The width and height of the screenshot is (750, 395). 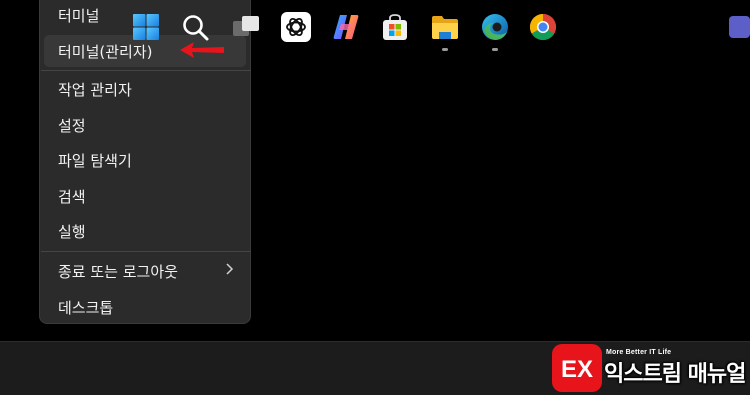 I want to click on menu-item-task-manager: 작업 관리자, so click(x=145, y=89).